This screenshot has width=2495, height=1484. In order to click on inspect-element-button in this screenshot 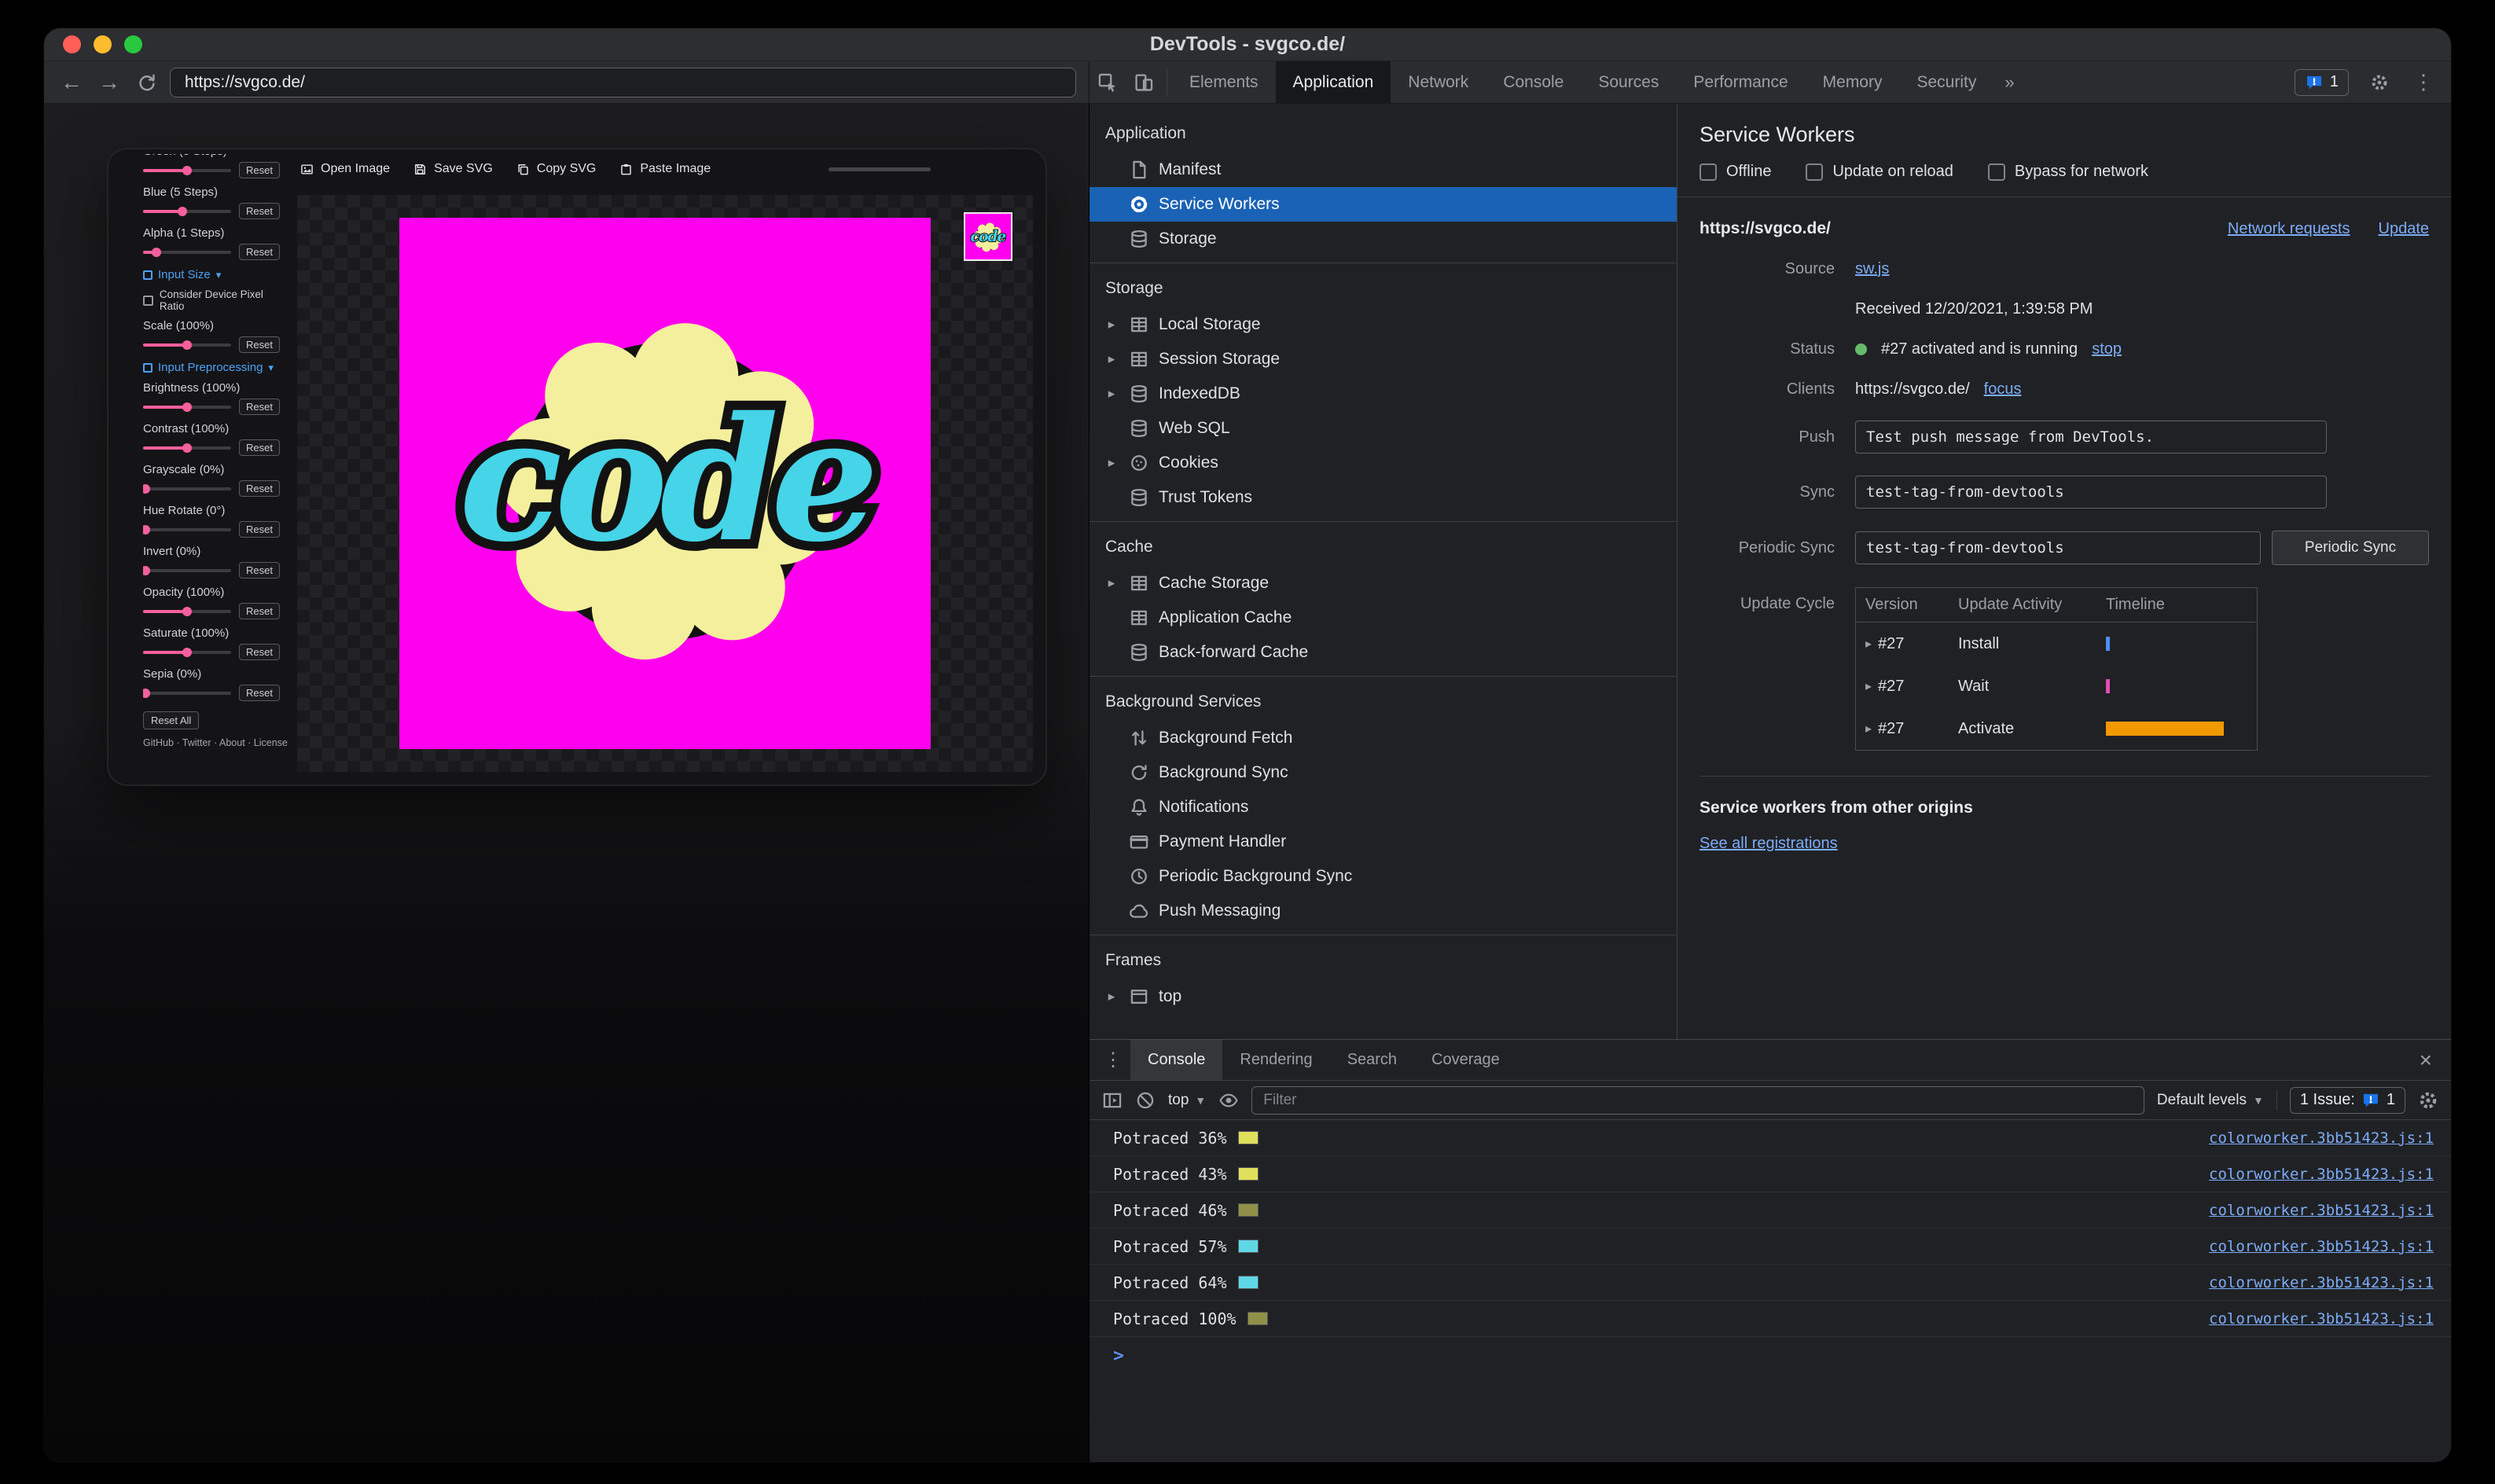, I will do `click(1107, 82)`.